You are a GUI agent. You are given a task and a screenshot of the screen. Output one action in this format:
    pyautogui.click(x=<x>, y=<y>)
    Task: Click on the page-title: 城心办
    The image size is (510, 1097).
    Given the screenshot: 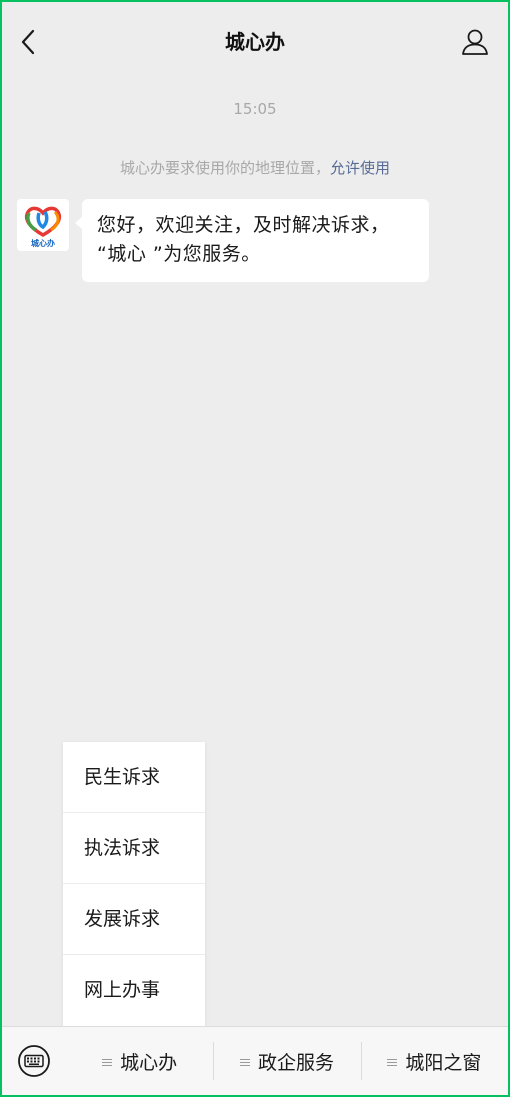 What is the action you would take?
    pyautogui.click(x=255, y=41)
    